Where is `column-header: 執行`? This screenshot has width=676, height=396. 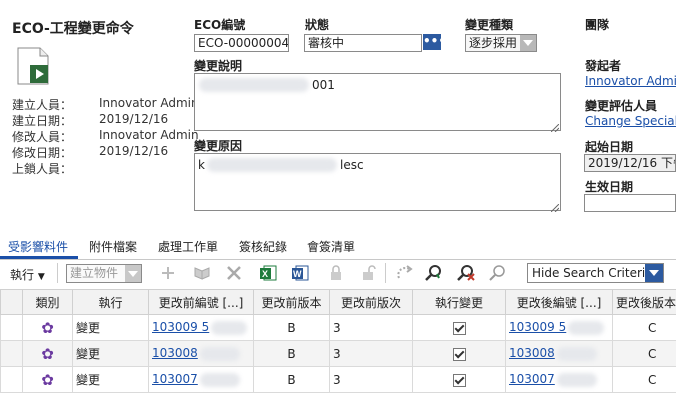 column-header: 執行 is located at coordinates (110, 302).